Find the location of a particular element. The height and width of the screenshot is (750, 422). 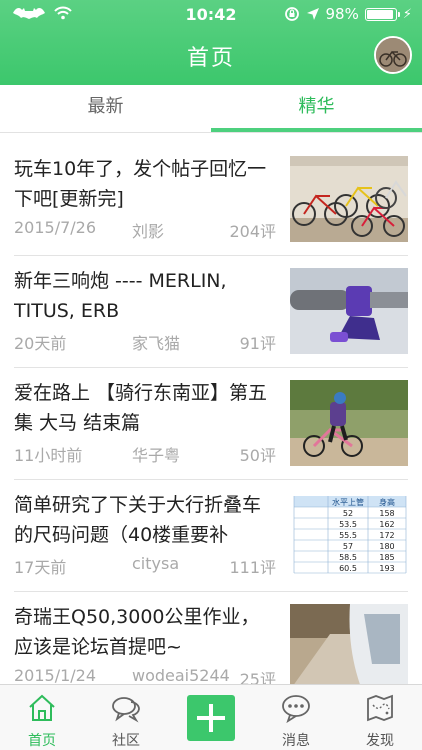

tabbar-home-label: 首页 is located at coordinates (42, 741).